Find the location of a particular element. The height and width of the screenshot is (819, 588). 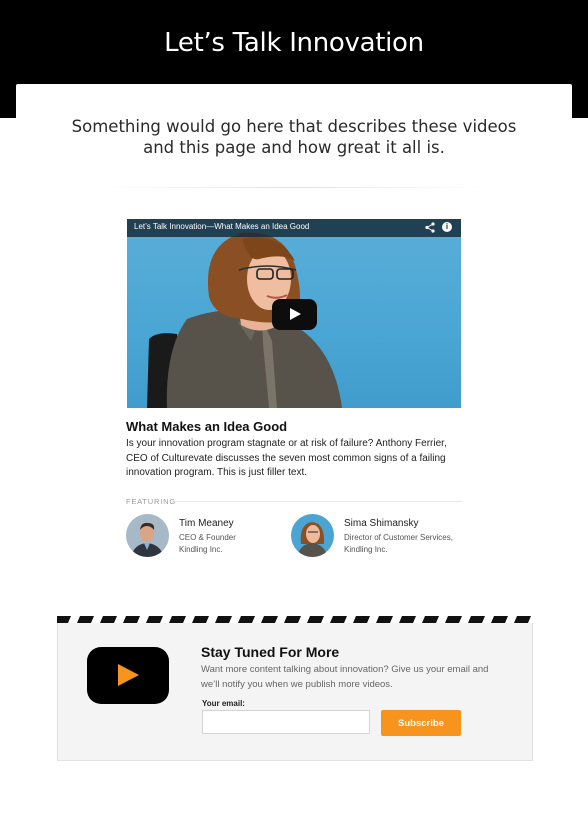

video-title: What Makes an Idea Good is located at coordinates (207, 426).